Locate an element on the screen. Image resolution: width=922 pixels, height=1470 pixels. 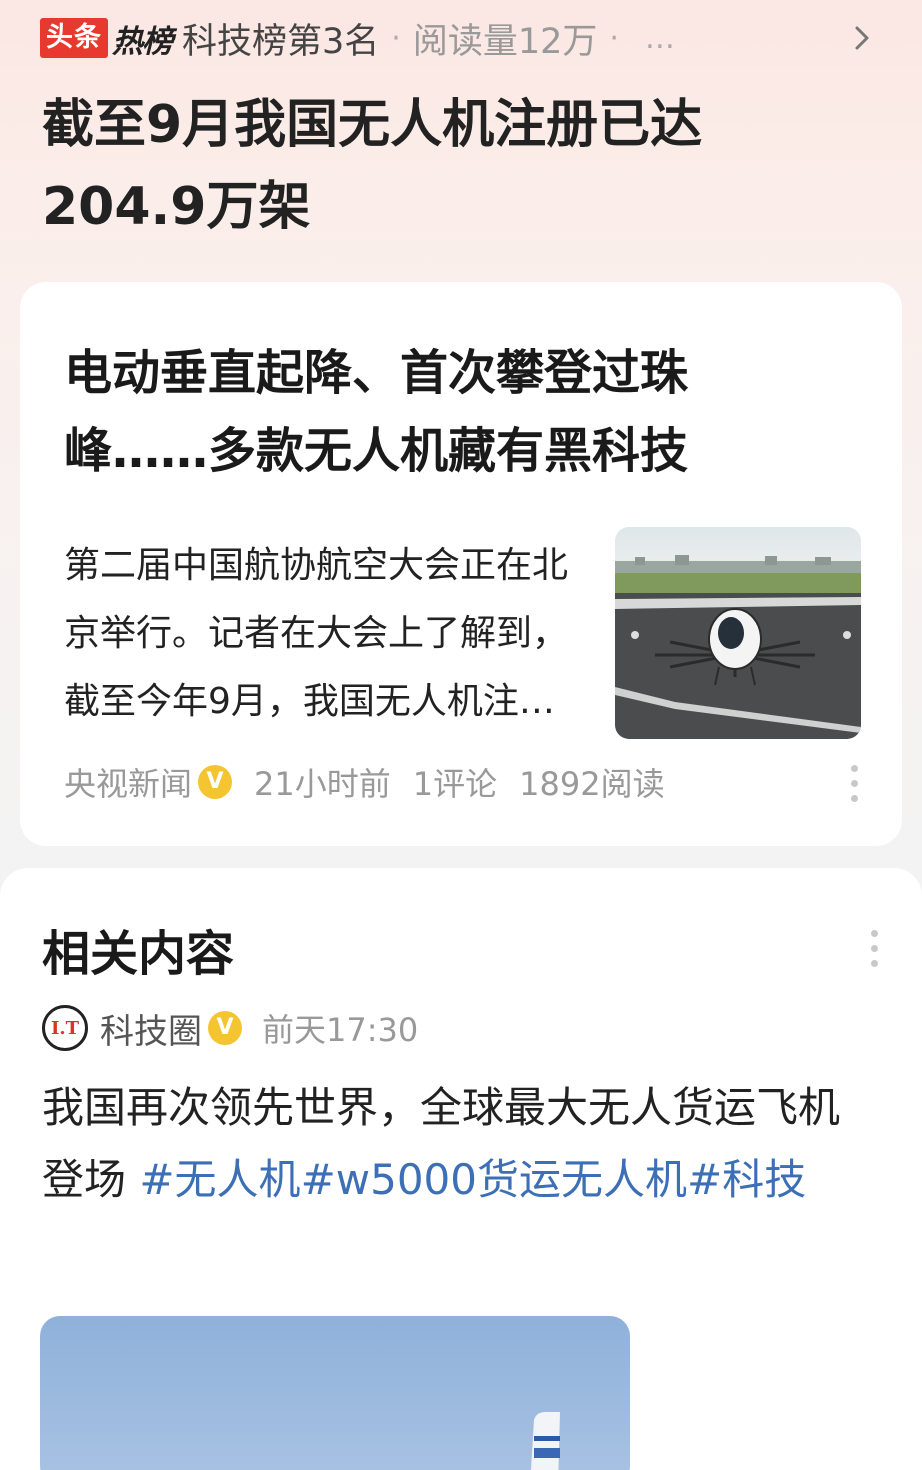
article-thumbnail is located at coordinates (738, 633).